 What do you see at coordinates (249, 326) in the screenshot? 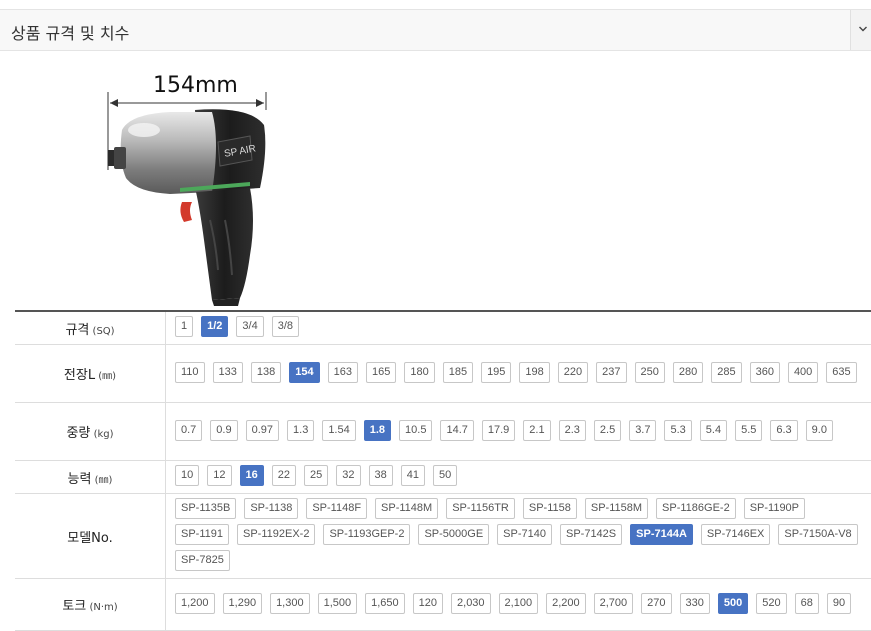
I see `option-chip: 3/4` at bounding box center [249, 326].